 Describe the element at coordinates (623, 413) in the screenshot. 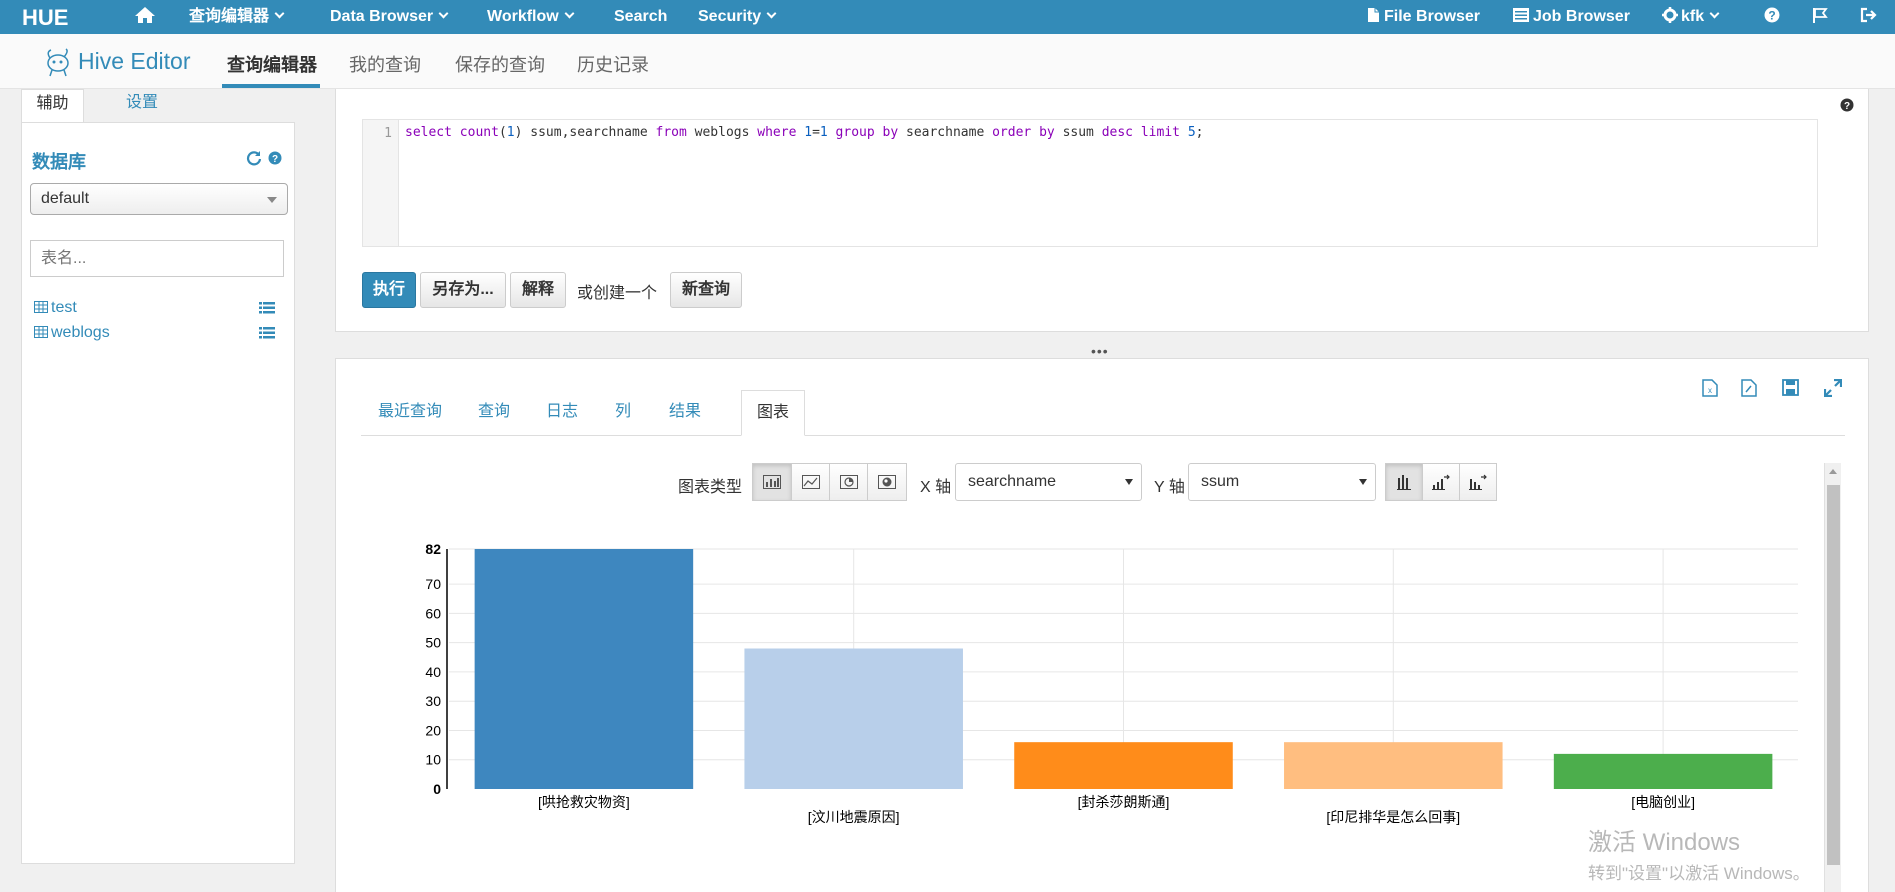

I see `tab-columns: 列` at that location.